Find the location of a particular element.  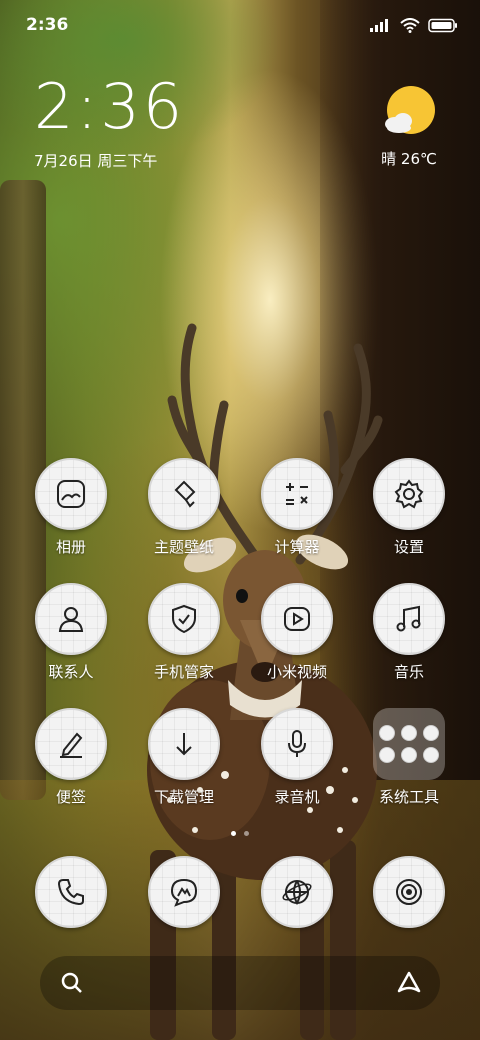

folder-icon is located at coordinates (409, 744).